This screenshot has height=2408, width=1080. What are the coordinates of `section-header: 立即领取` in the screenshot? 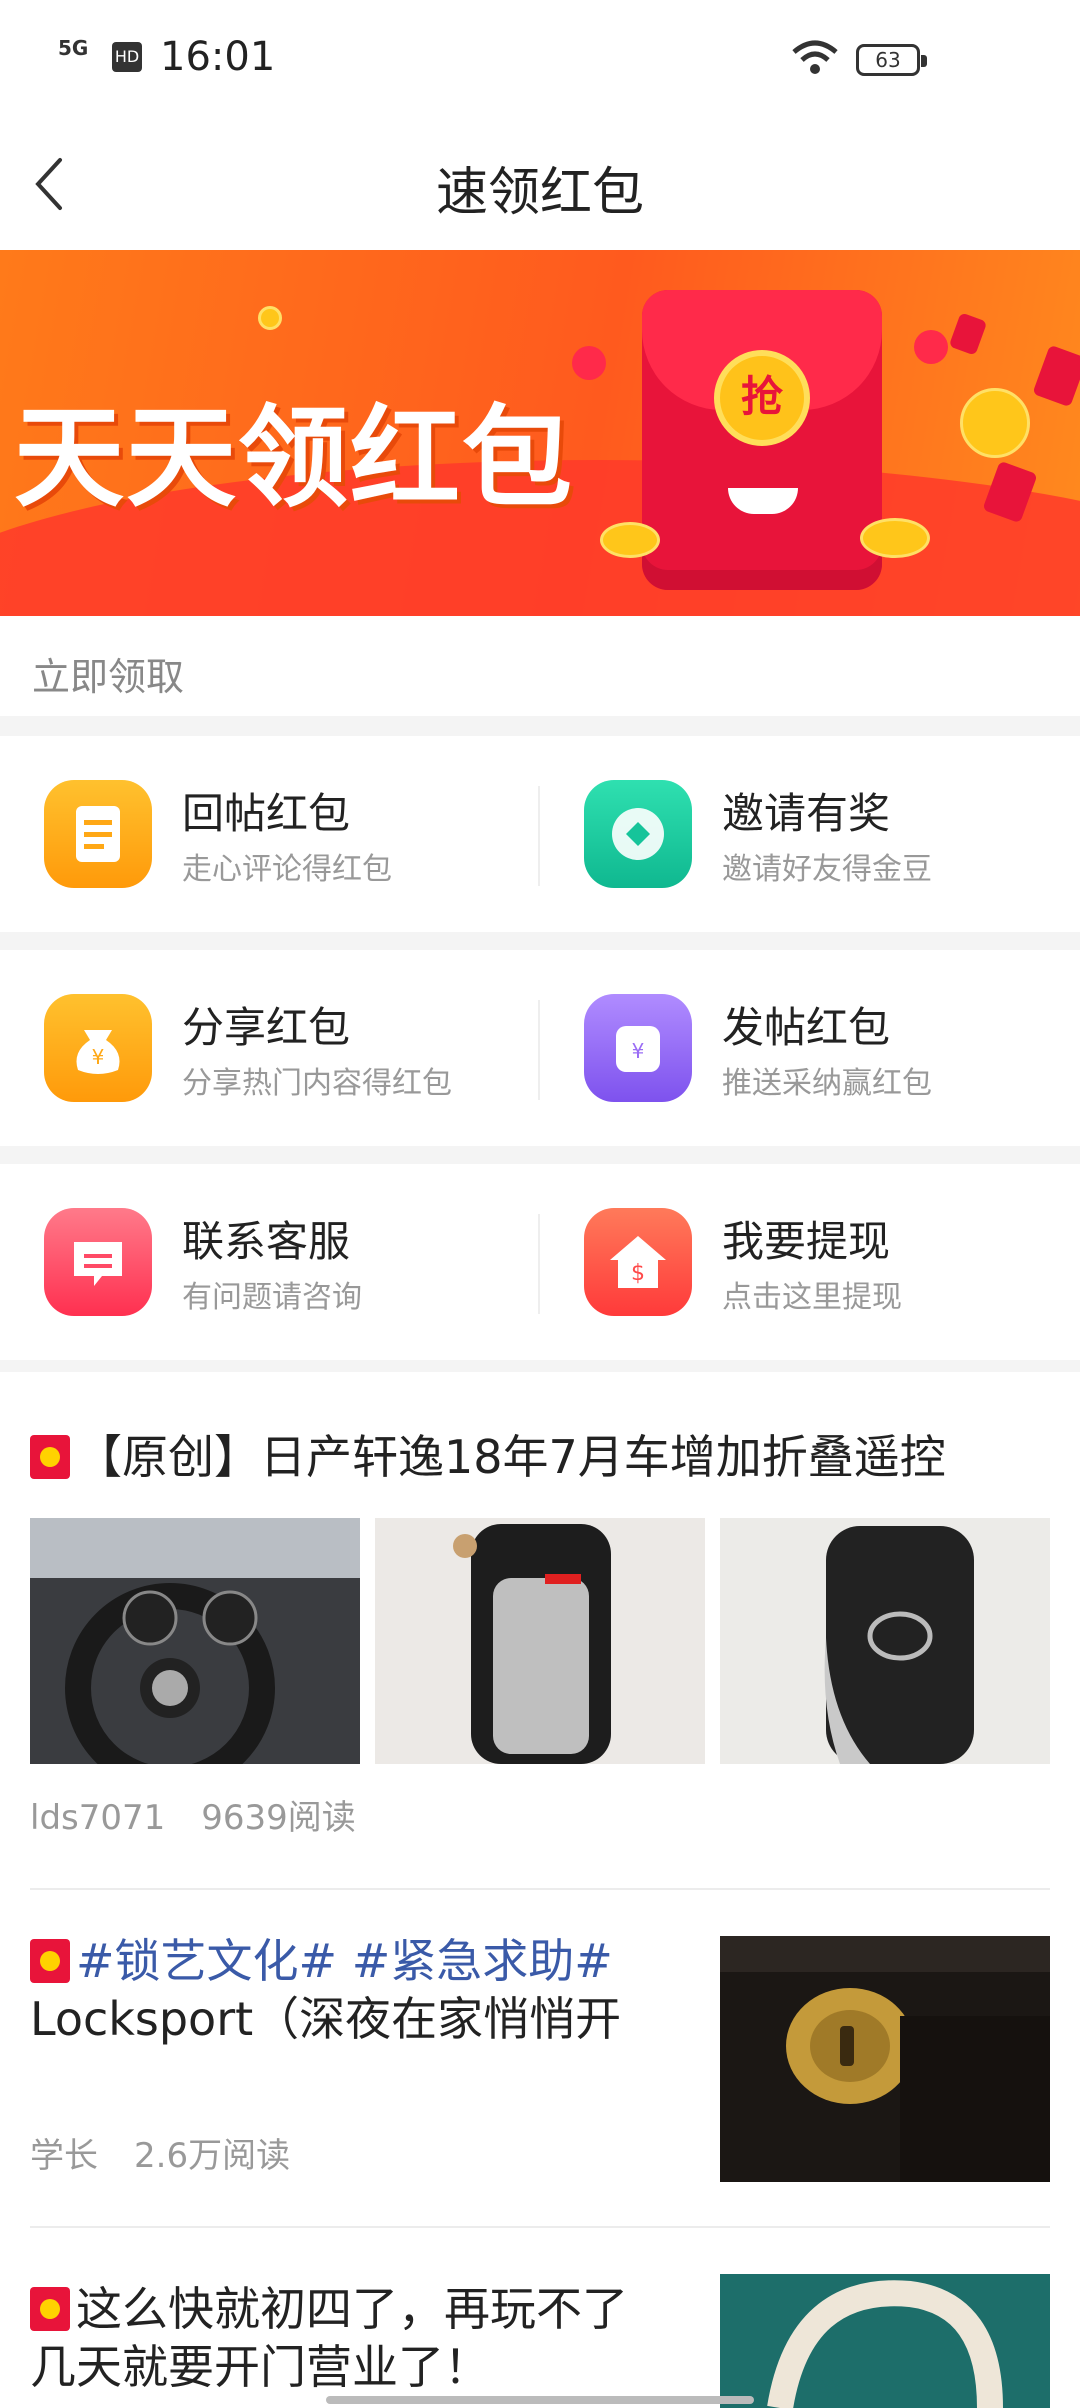 It's located at (540, 666).